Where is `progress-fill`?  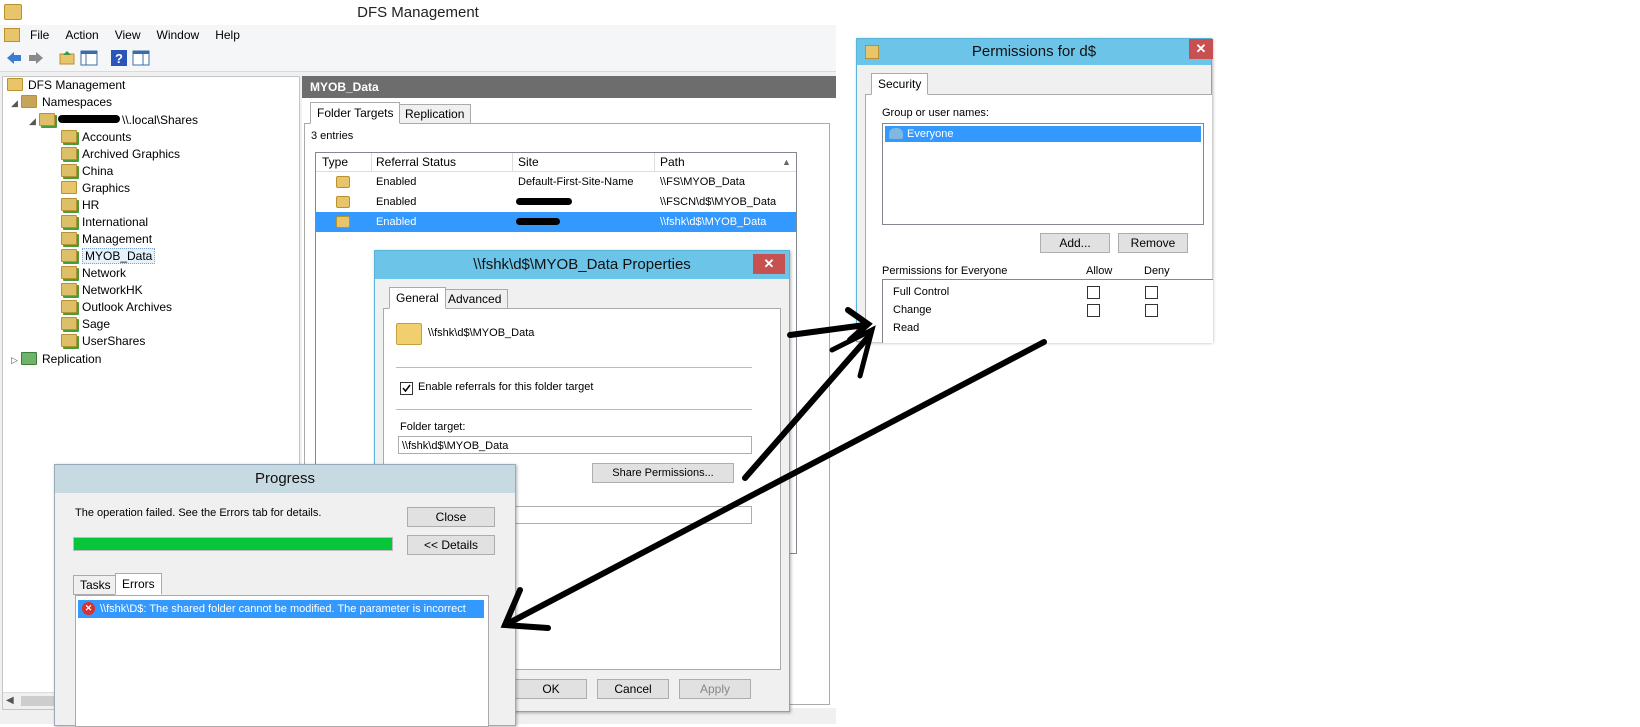 progress-fill is located at coordinates (233, 544).